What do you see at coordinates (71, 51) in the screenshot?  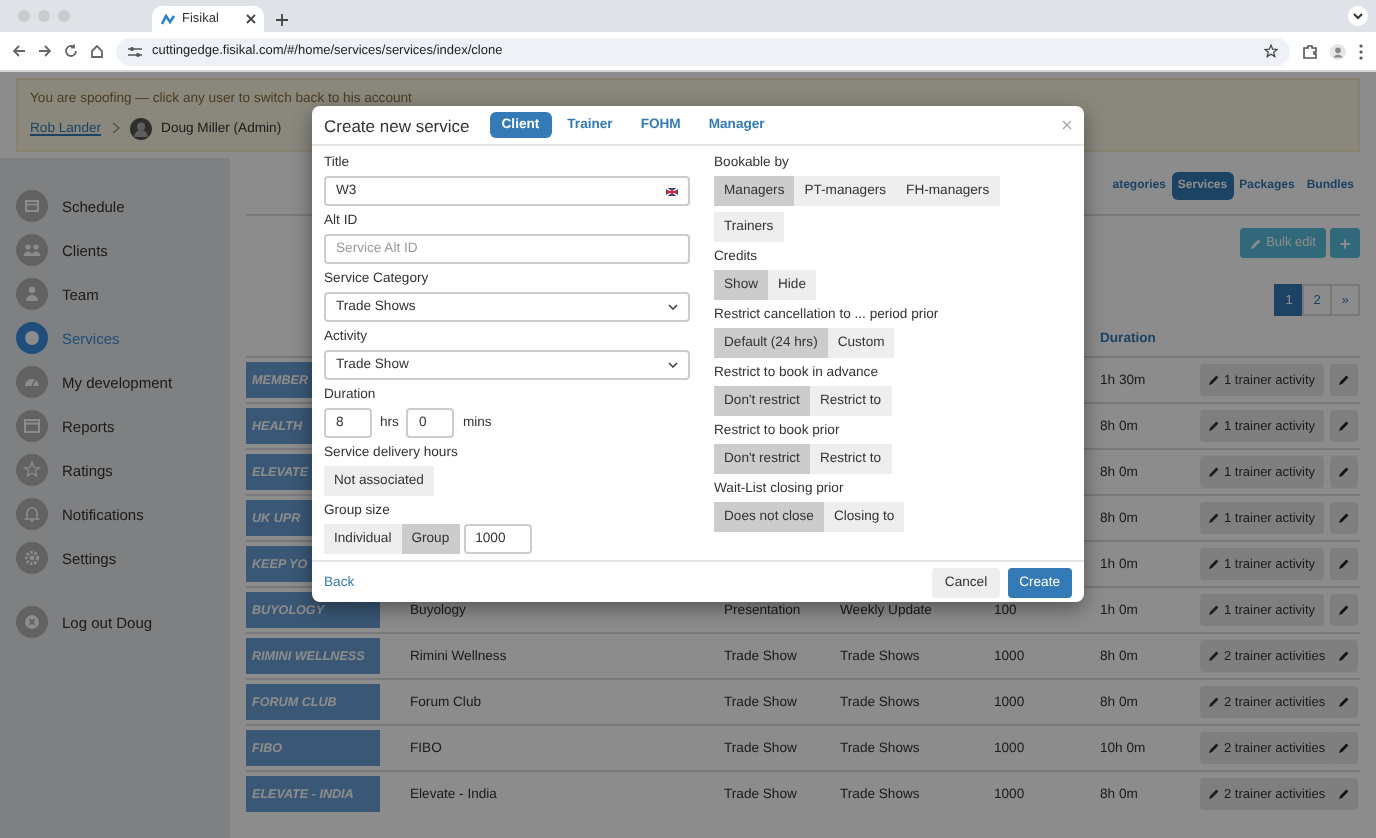 I see `reload-icon` at bounding box center [71, 51].